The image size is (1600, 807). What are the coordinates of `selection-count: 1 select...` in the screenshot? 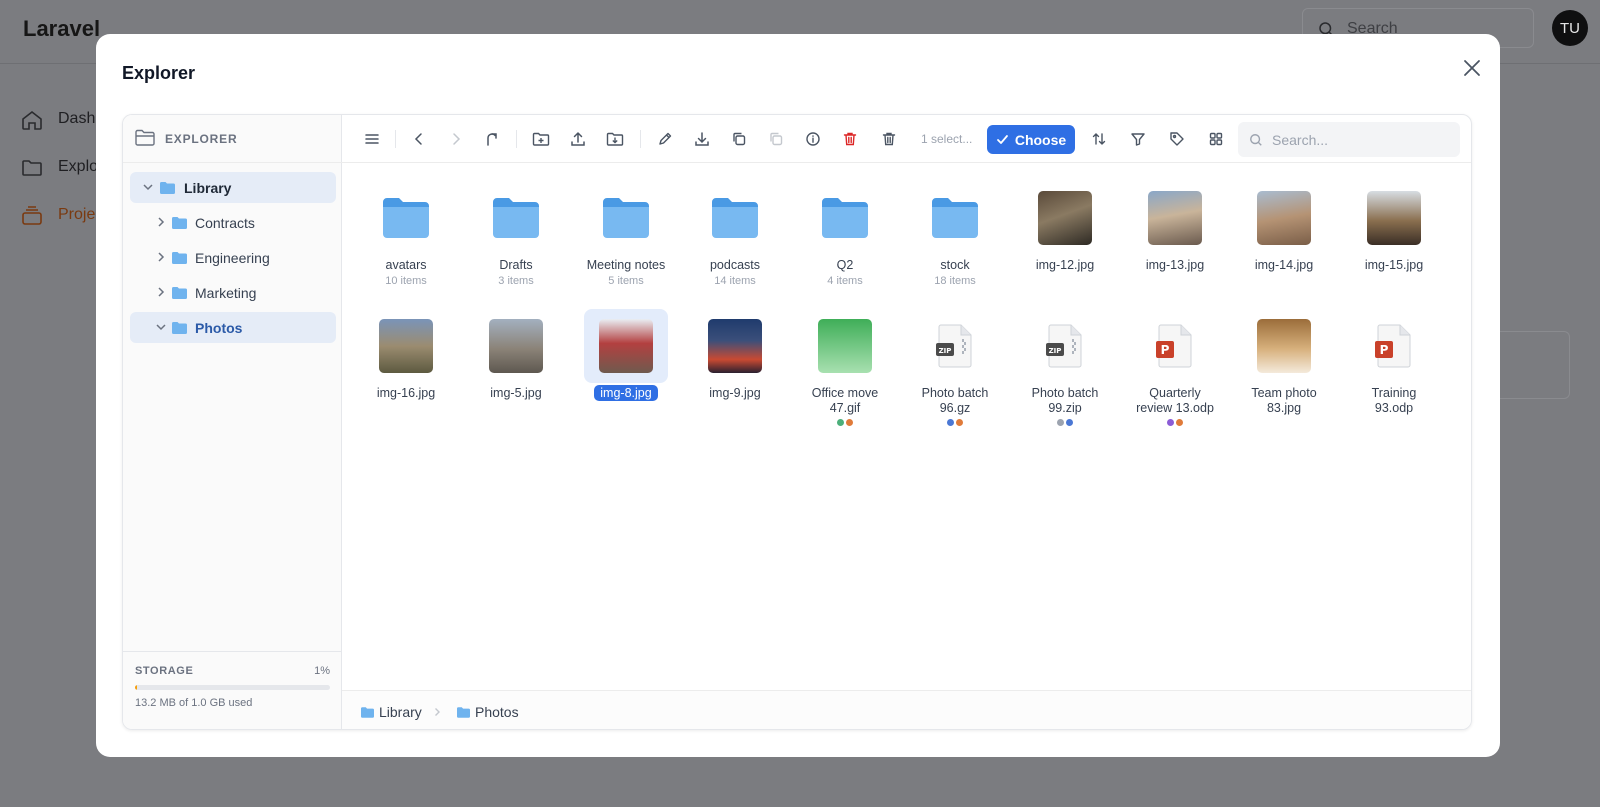 It's located at (947, 139).